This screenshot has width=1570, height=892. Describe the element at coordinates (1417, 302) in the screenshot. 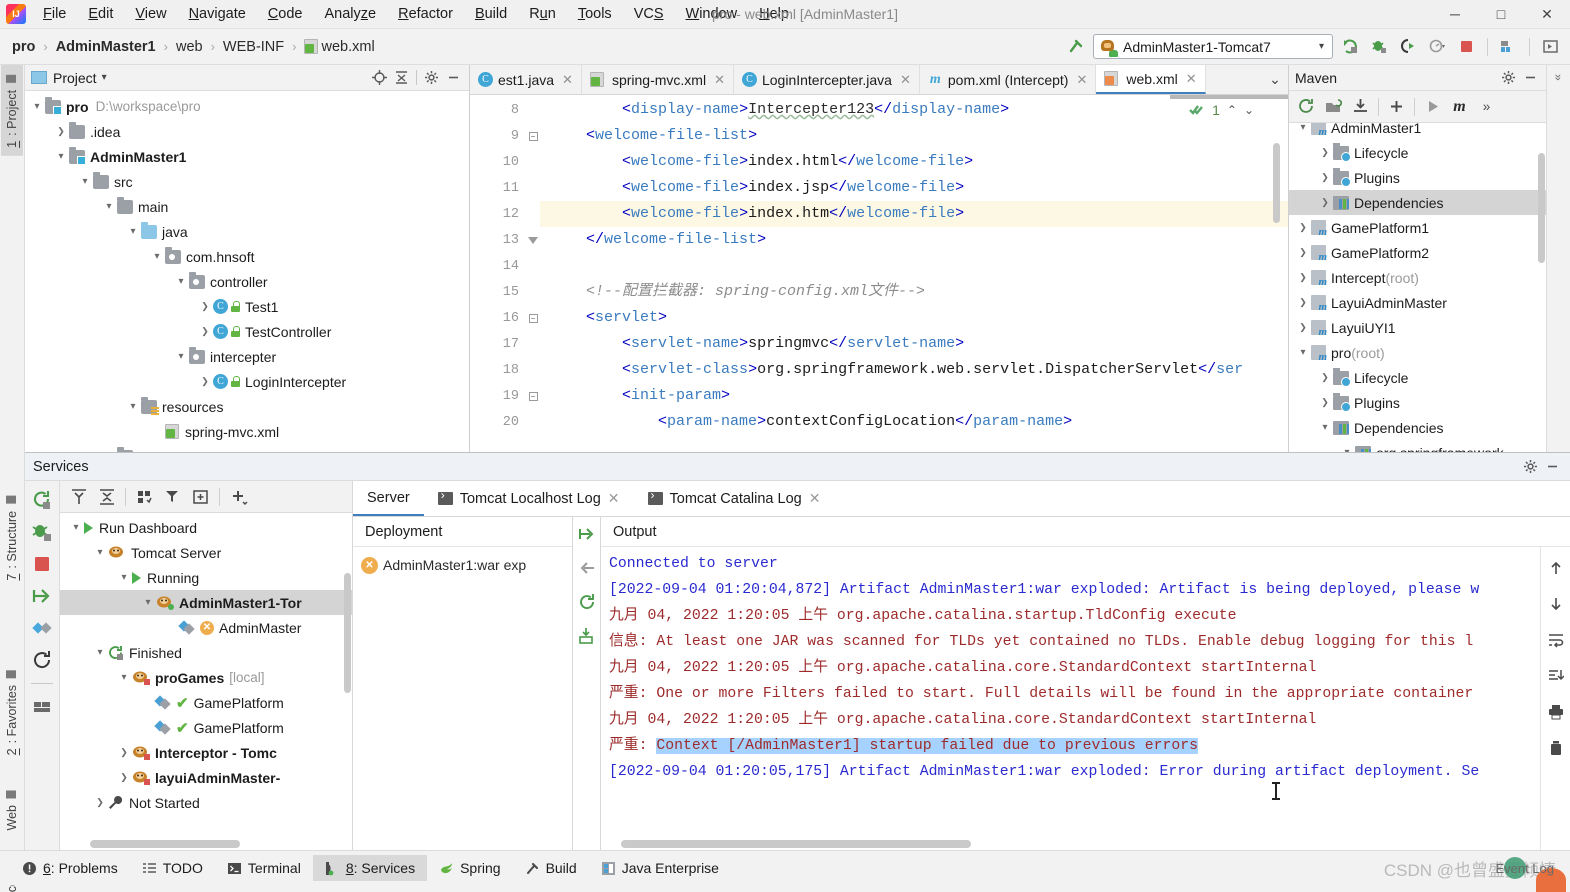

I see `maven-tree-row: ❯LayuiAdminMaster` at that location.